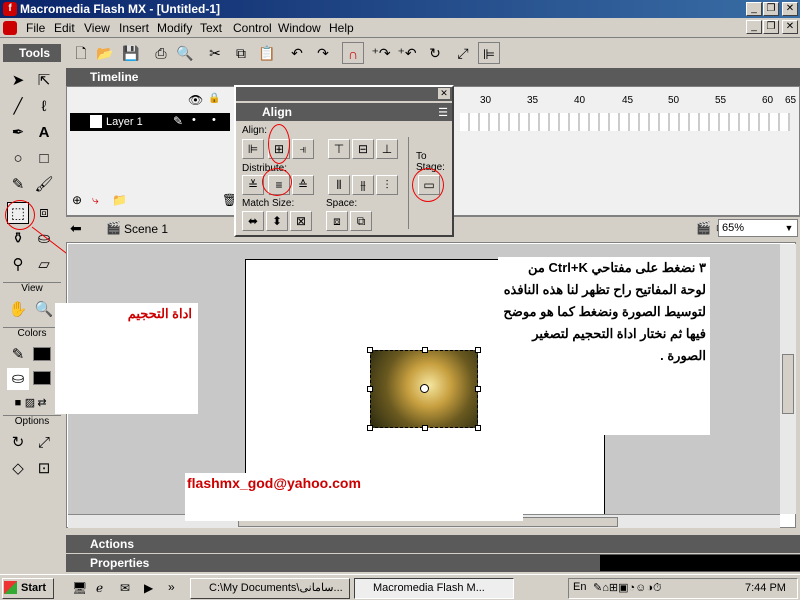 The width and height of the screenshot is (800, 600). What do you see at coordinates (10, 28) in the screenshot?
I see `document-icon` at bounding box center [10, 28].